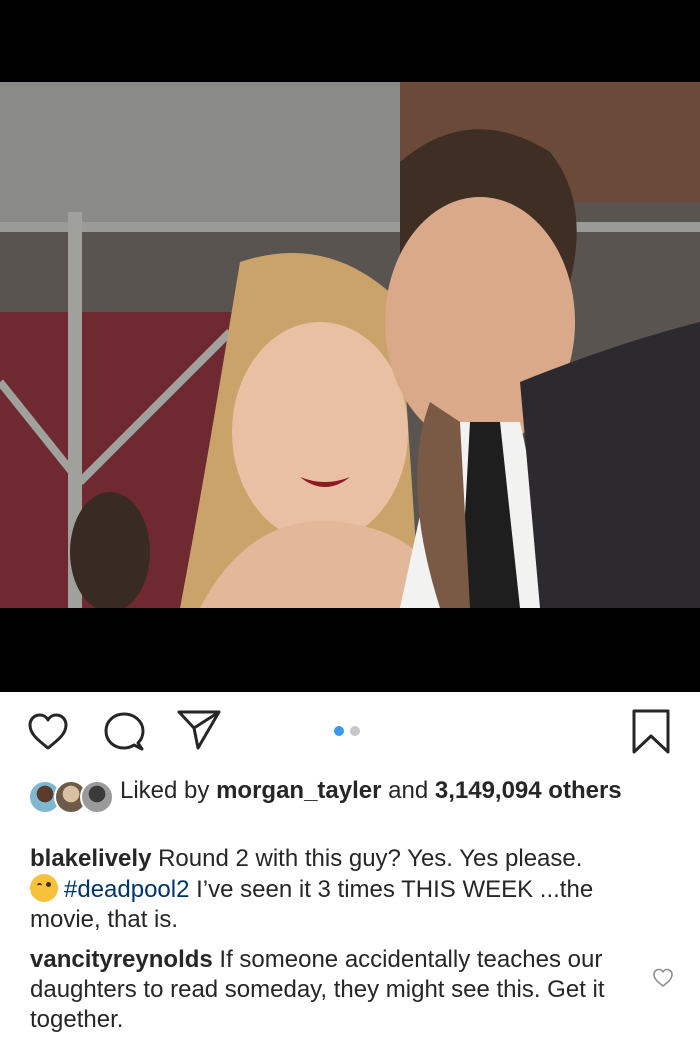 This screenshot has width=700, height=1055. I want to click on liker-avatars, so click(71, 797).